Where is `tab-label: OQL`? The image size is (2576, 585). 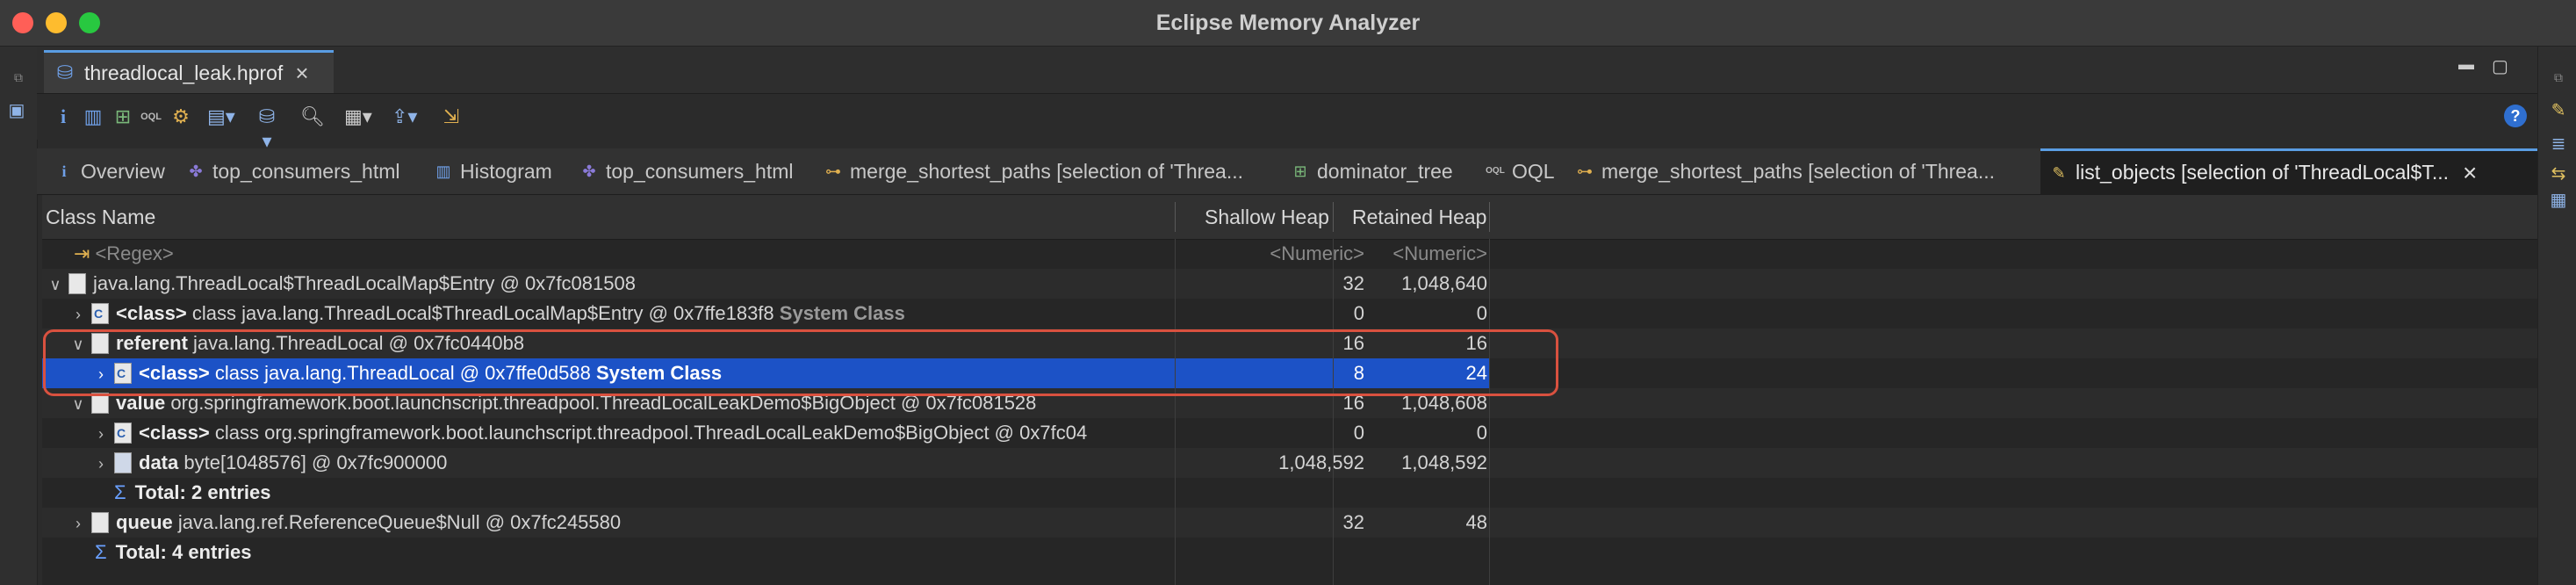
tab-label: OQL is located at coordinates (1533, 171).